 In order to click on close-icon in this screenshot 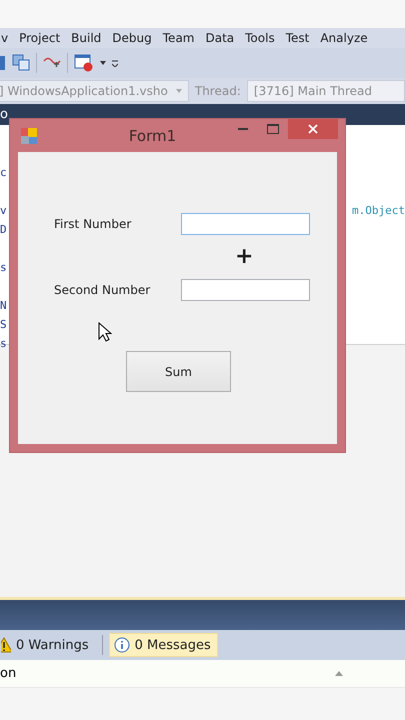, I will do `click(313, 129)`.